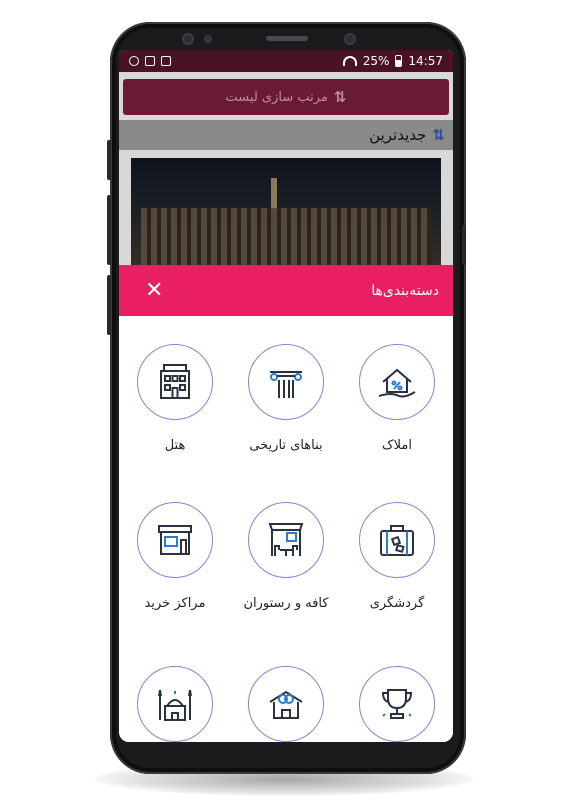 This screenshot has width=569, height=811. I want to click on cafe-icon, so click(286, 539).